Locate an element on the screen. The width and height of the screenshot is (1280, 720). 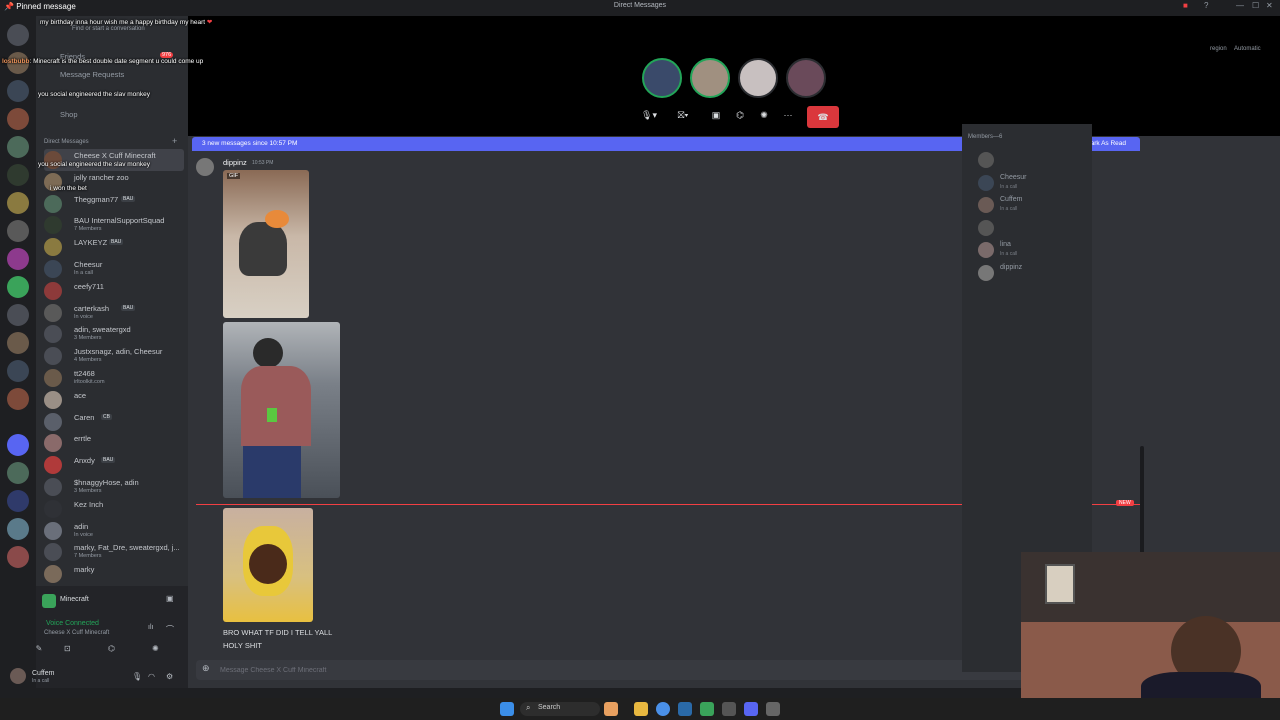
discord-icon is located at coordinates (751, 709).